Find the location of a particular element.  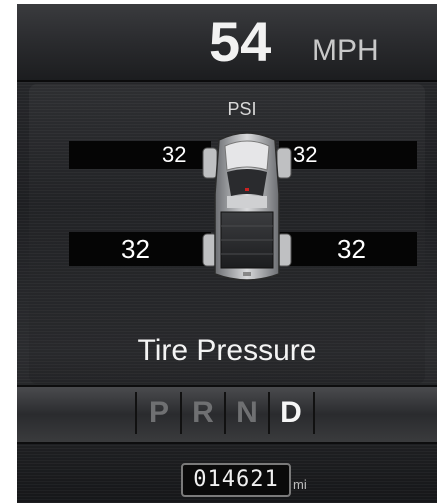

rear-left-pressure: 32 is located at coordinates (135, 249).